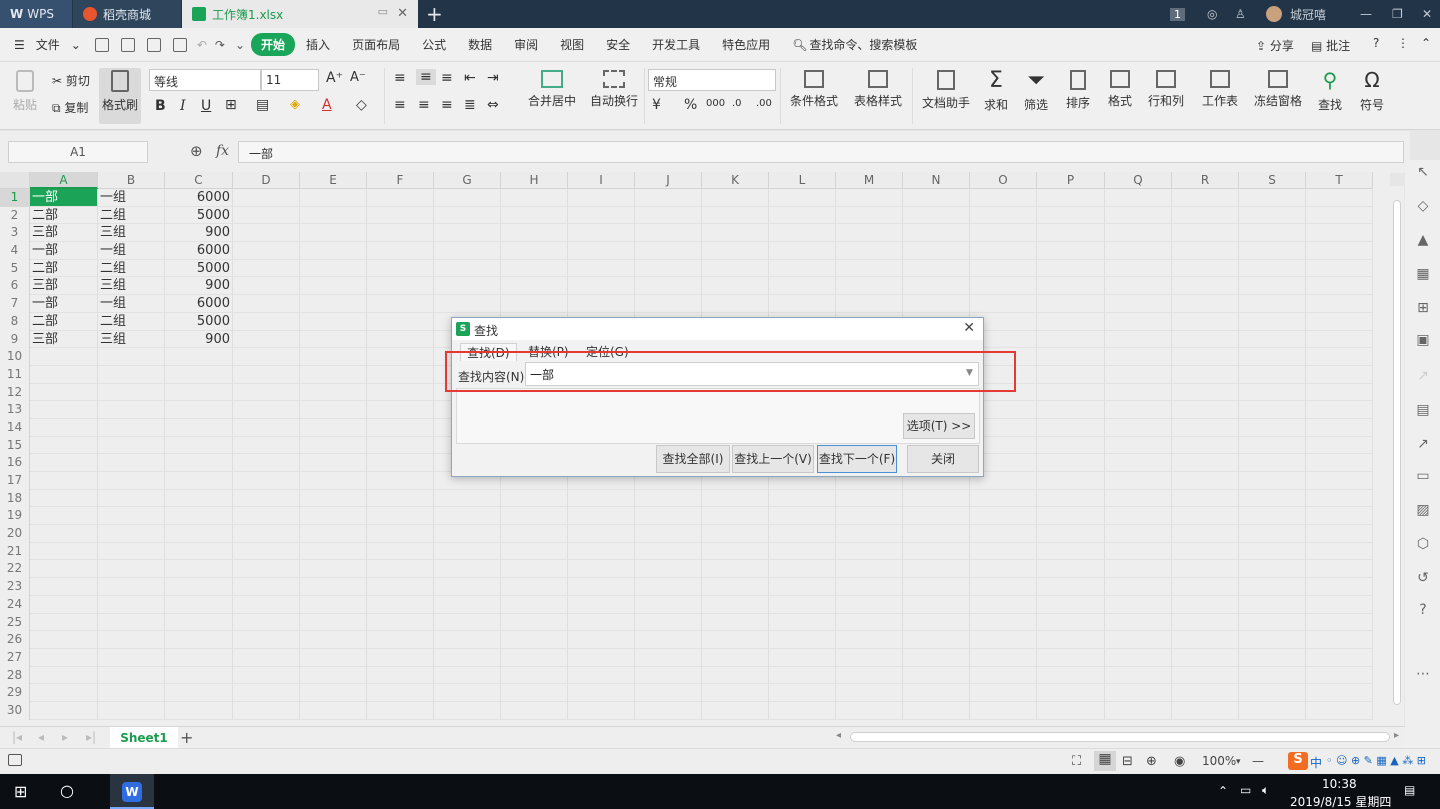  Describe the element at coordinates (15, 481) in the screenshot. I see `row-header: 17` at that location.